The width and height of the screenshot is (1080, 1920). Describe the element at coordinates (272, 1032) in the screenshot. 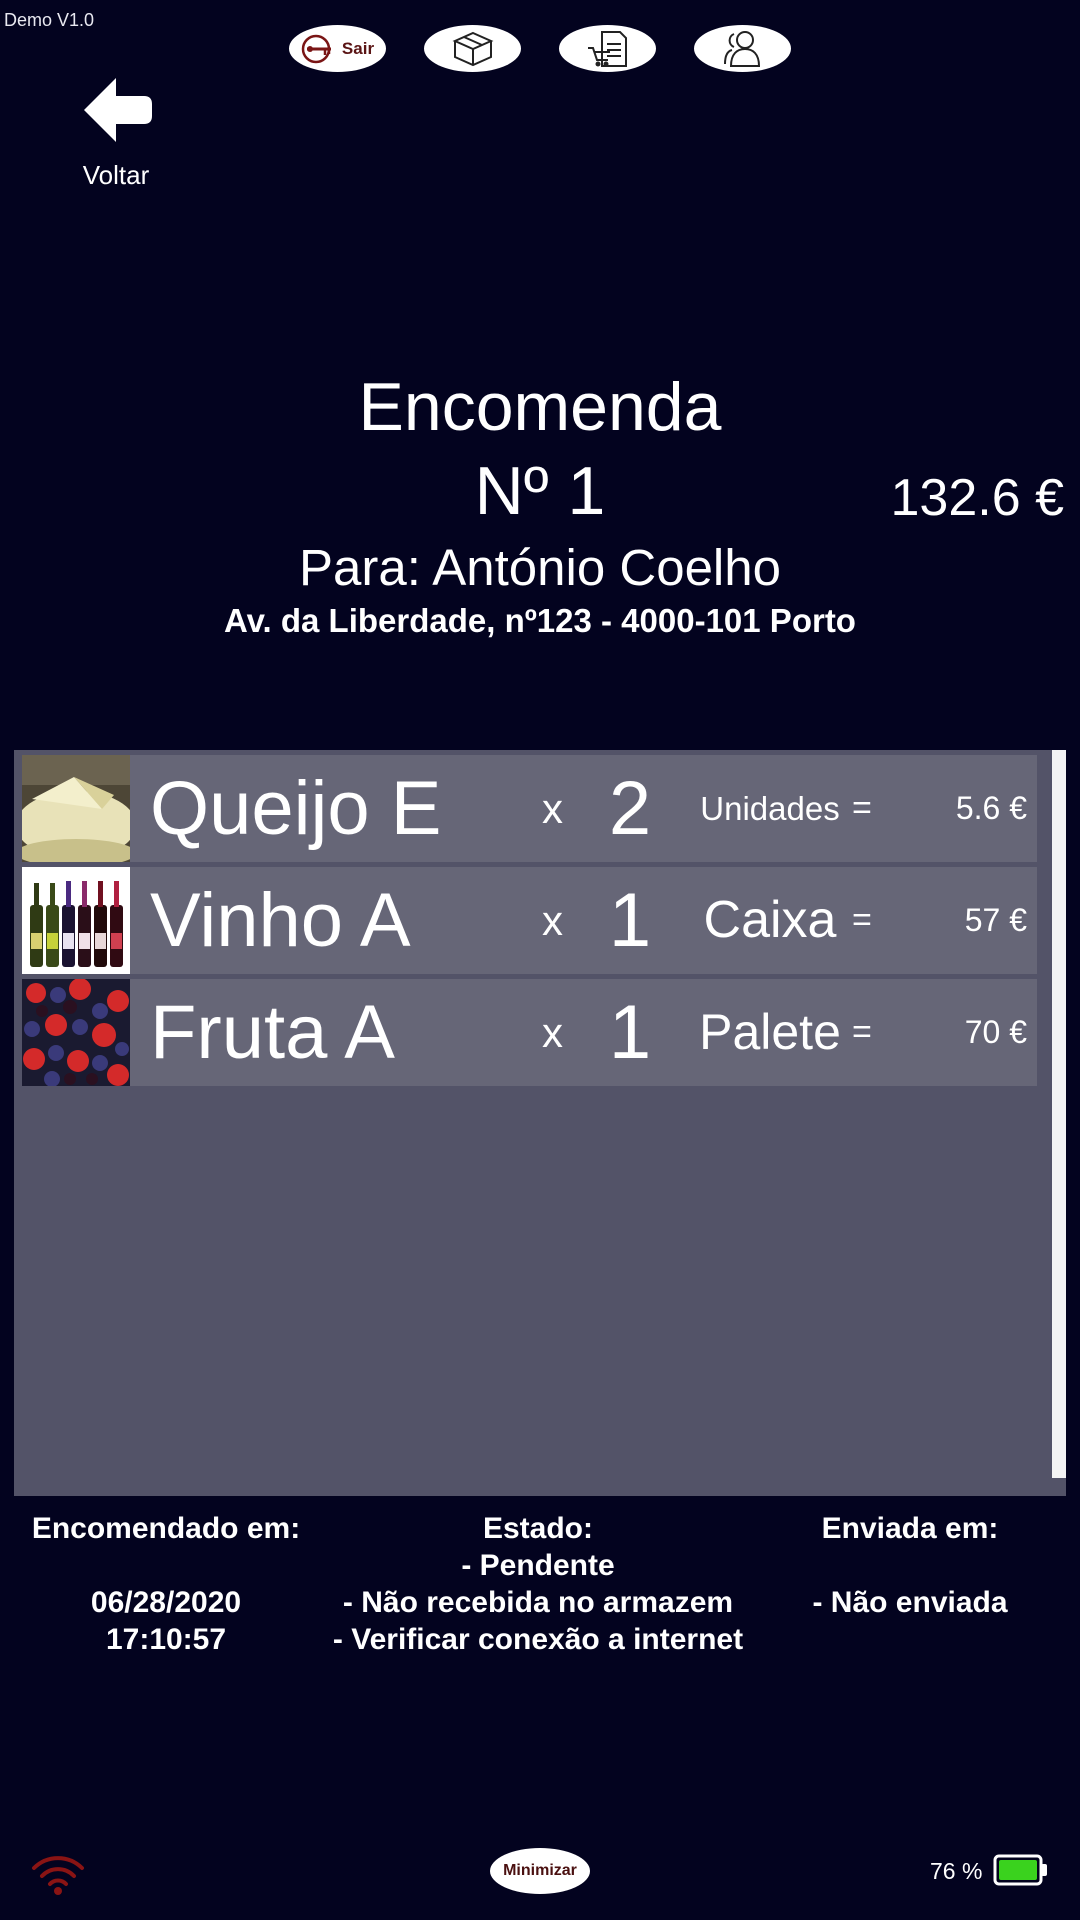

I see `item-name: Fruta A` at that location.